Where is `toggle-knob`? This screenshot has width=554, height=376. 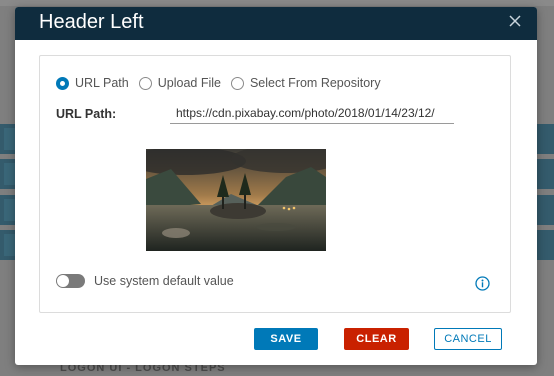 toggle-knob is located at coordinates (63, 281).